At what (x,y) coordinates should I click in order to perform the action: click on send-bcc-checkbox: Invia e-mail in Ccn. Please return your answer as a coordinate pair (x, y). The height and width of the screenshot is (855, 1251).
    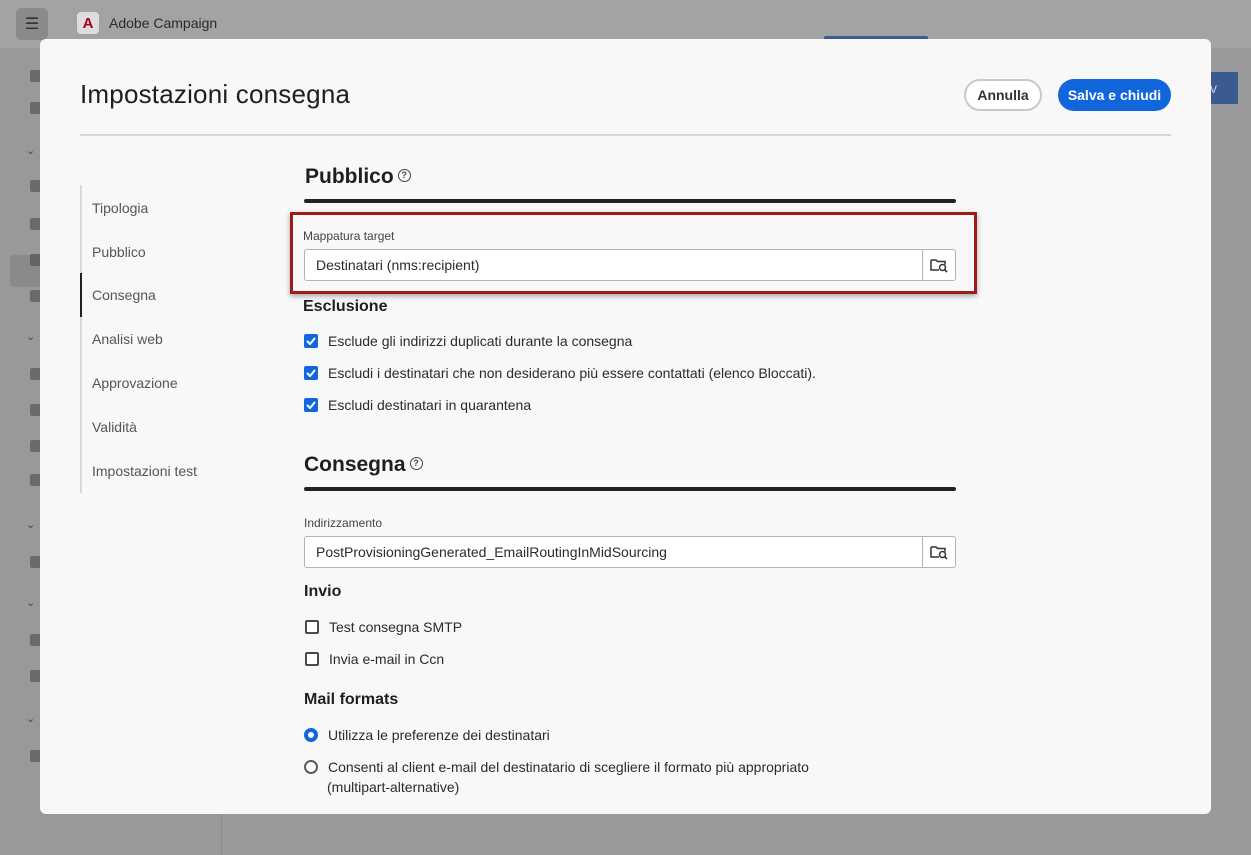
    Looking at the image, I should click on (374, 659).